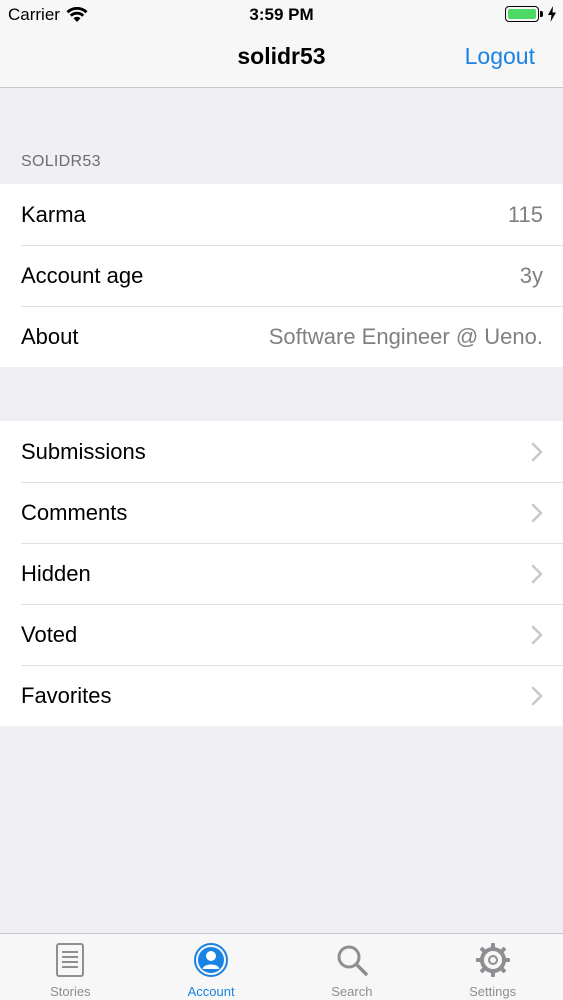 The height and width of the screenshot is (1000, 563). Describe the element at coordinates (56, 573) in the screenshot. I see `hidden-label: Hidden` at that location.